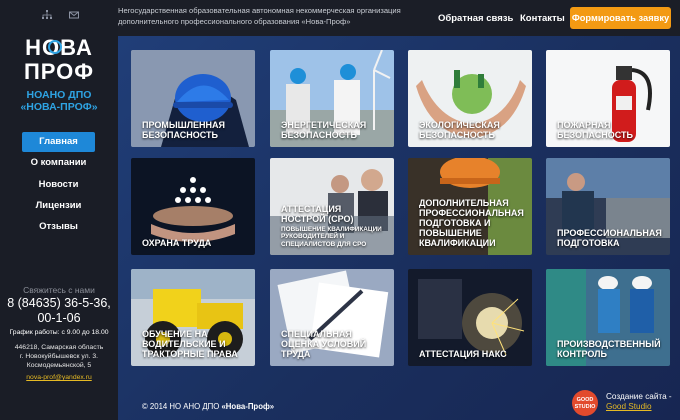 This screenshot has width=680, height=420. Describe the element at coordinates (324, 344) in the screenshot. I see `tile-label: Специальная оценка условий труда` at that location.